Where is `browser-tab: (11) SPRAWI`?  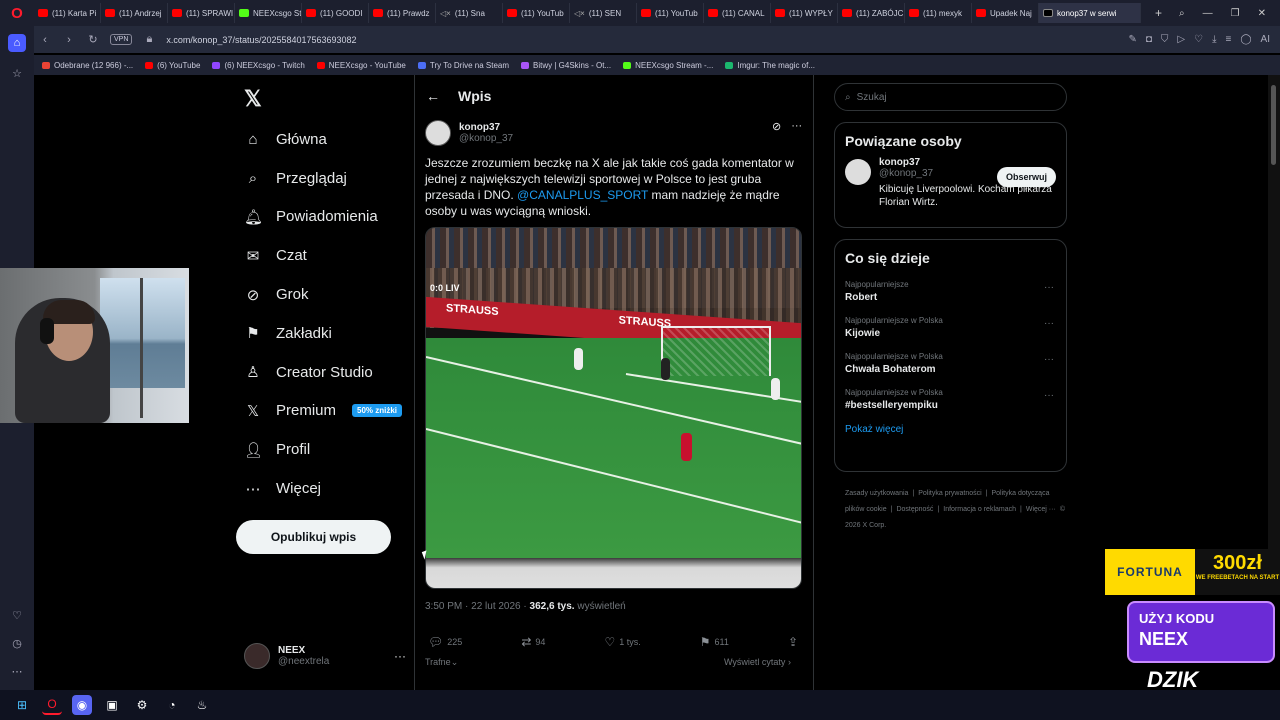 browser-tab: (11) SPRAWI is located at coordinates (201, 13).